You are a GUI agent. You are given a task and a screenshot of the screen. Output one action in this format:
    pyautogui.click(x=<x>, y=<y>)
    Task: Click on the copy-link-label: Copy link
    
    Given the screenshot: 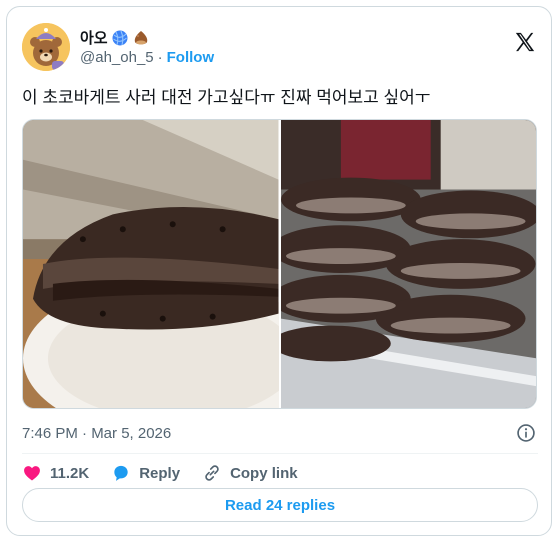 What is the action you would take?
    pyautogui.click(x=264, y=473)
    